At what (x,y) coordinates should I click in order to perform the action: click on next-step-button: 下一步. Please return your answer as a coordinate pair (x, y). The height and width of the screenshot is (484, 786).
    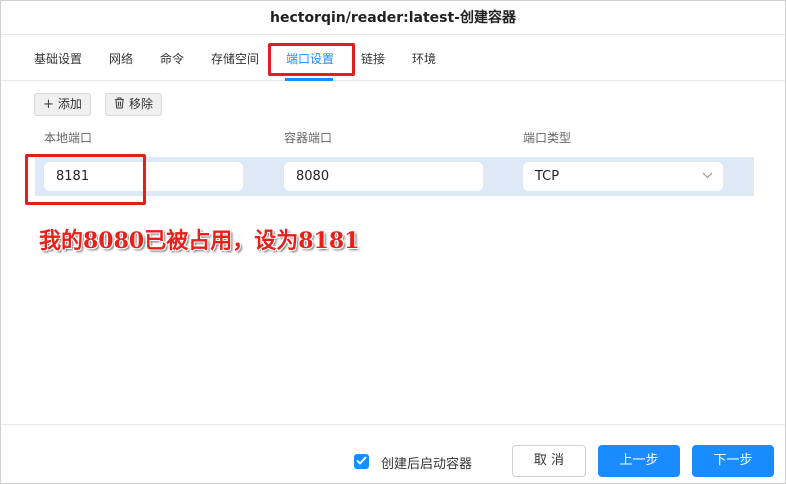
    Looking at the image, I should click on (733, 461).